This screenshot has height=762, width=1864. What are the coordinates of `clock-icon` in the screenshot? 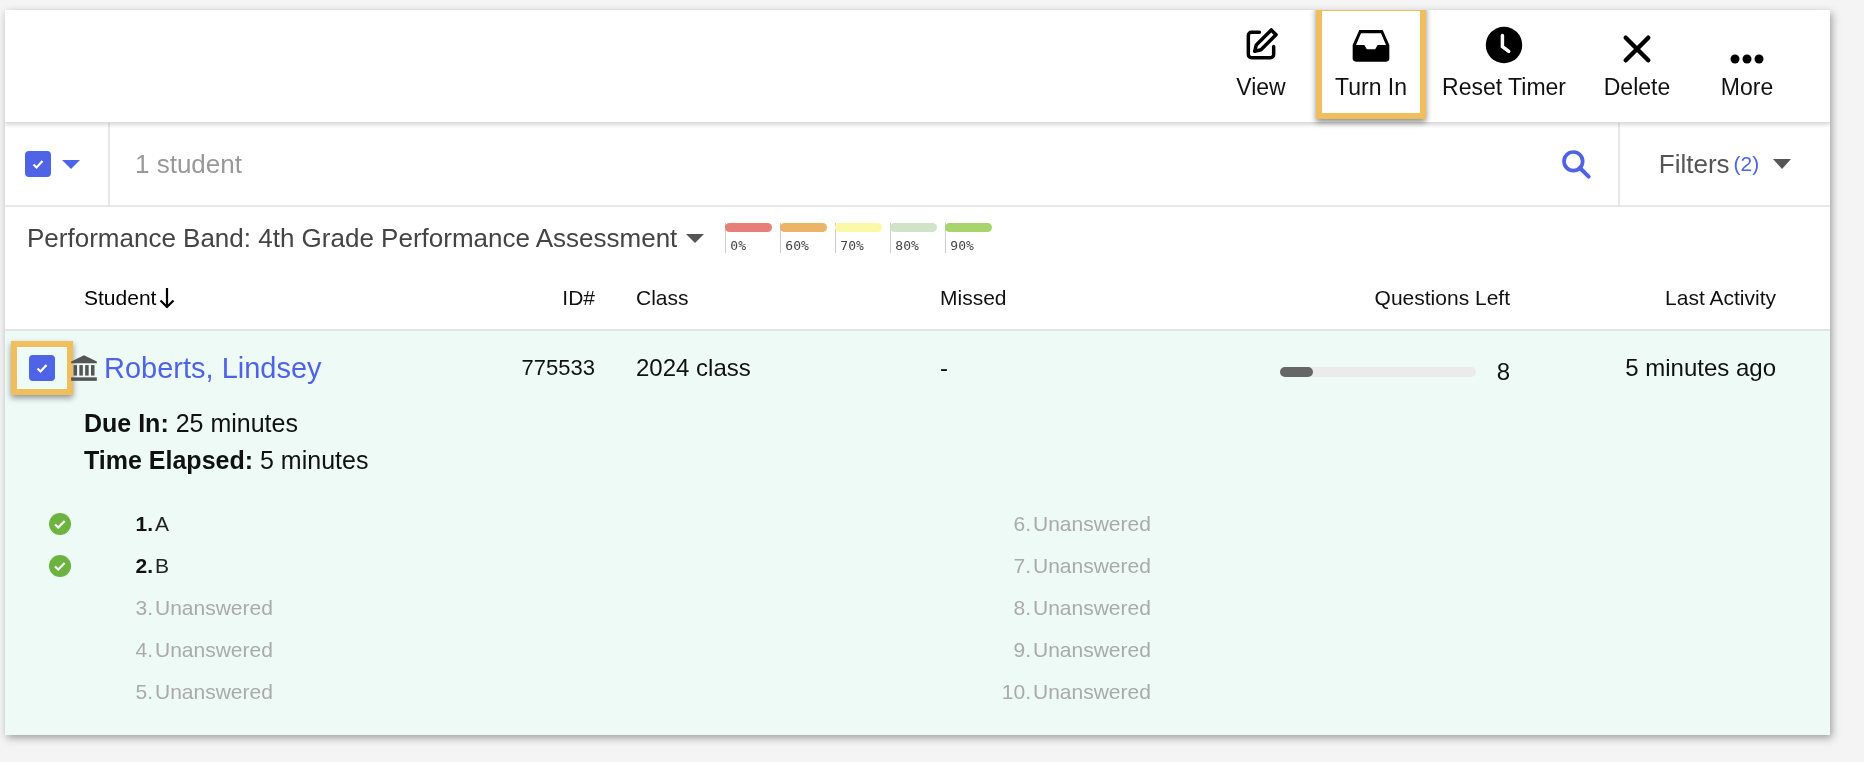 It's located at (1504, 45).